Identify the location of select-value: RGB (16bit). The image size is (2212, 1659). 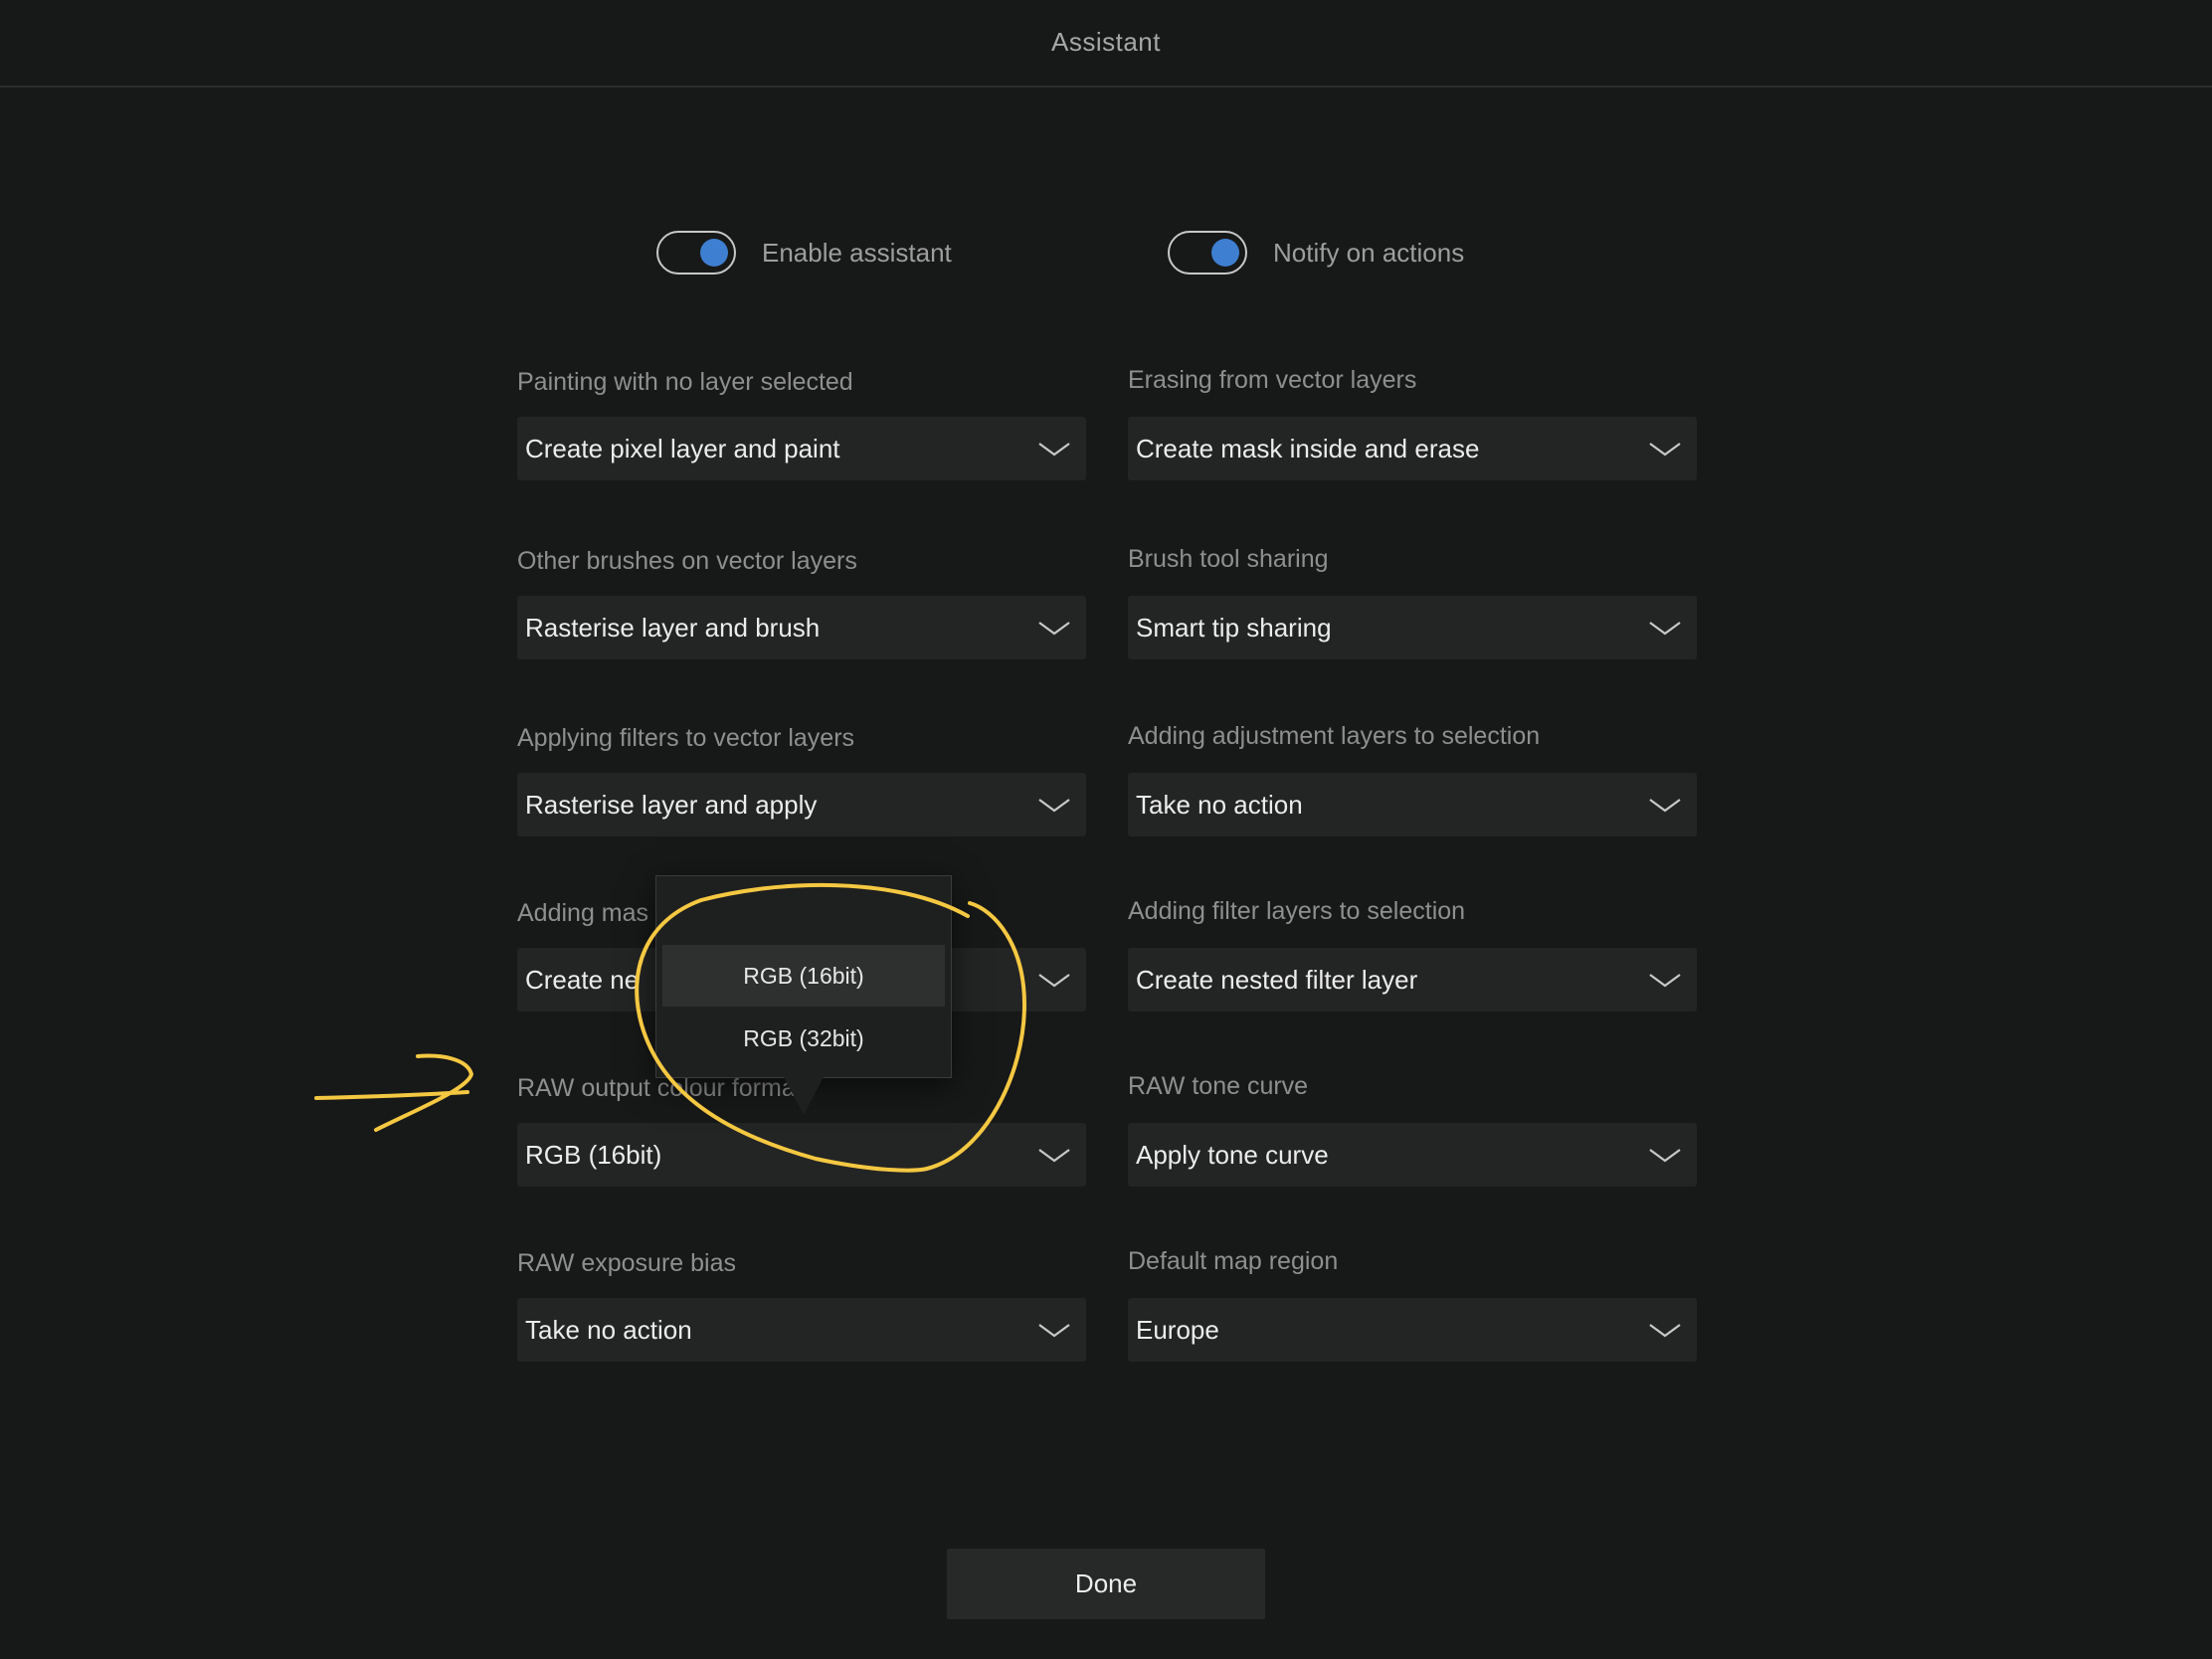
(593, 1155).